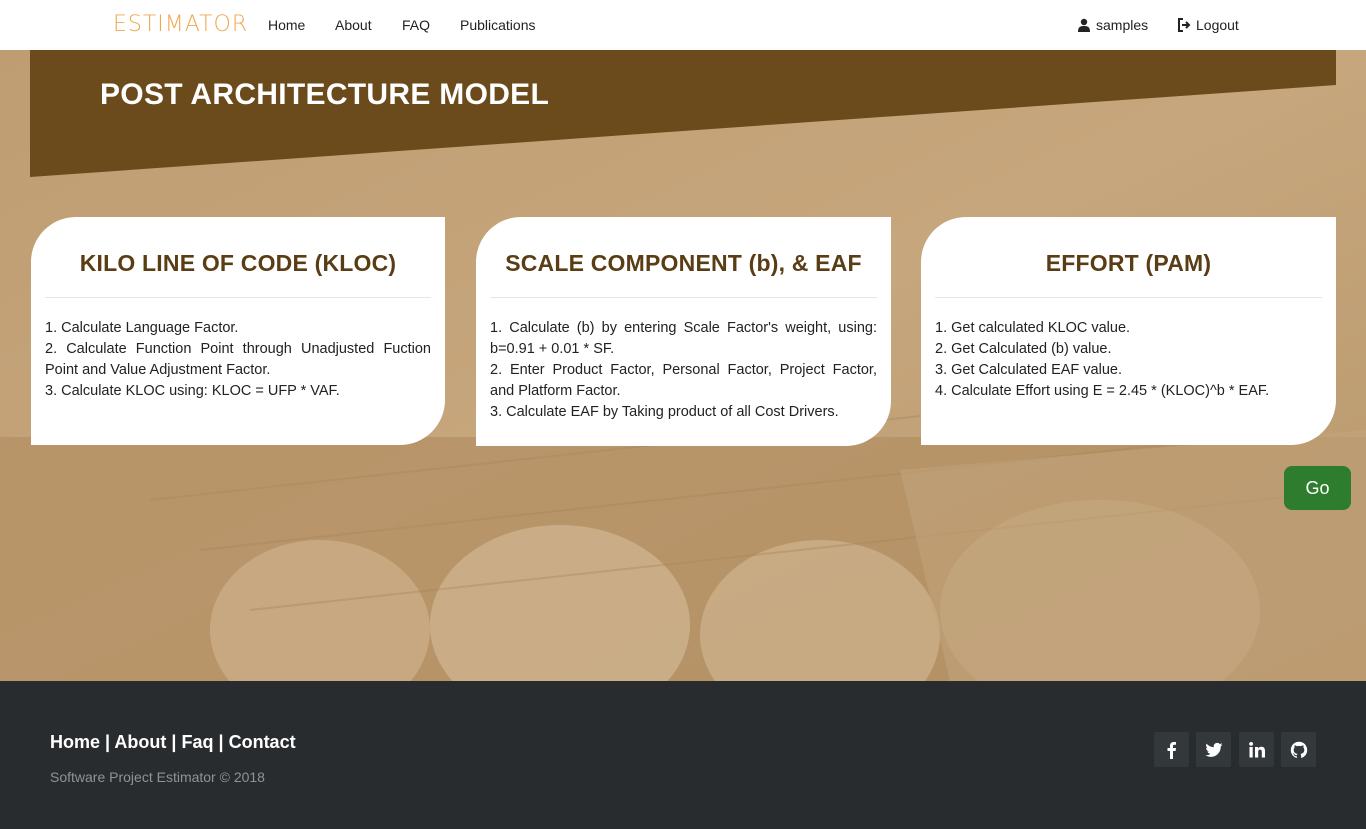  Describe the element at coordinates (1033, 328) in the screenshot. I see `card-step: 1. Get calculated KLOC value.` at that location.